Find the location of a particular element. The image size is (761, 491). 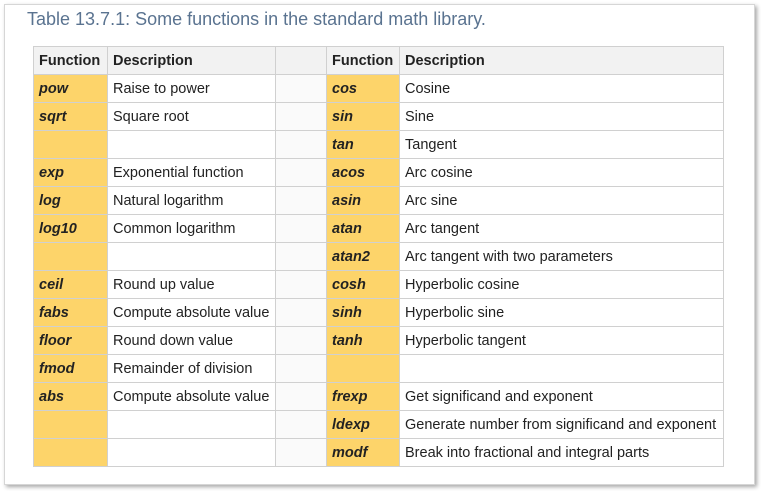

left-function-cell: fabs is located at coordinates (70, 312).